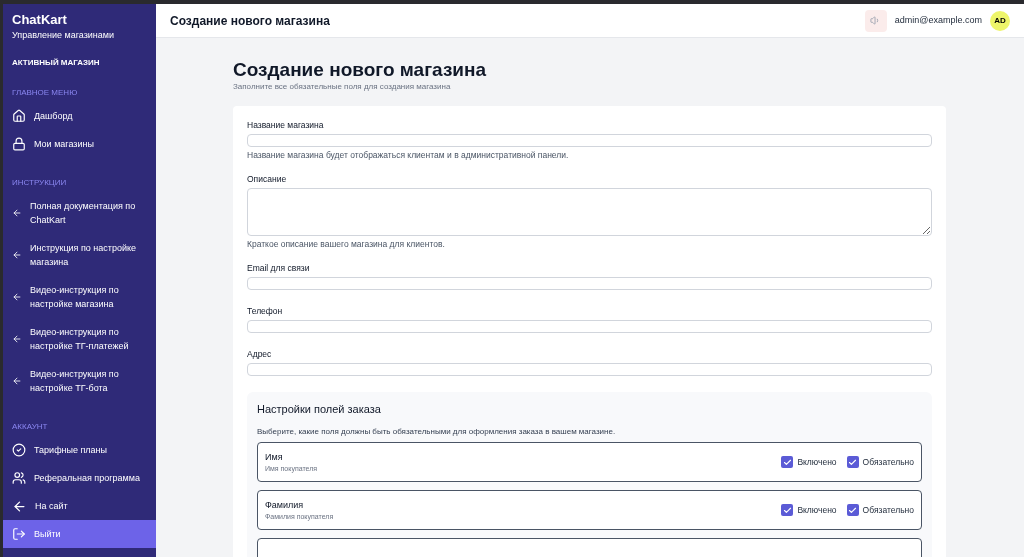  I want to click on section-description: Выберите, какие поля должны быть обязательными для оформления заказа в вашем магазине., so click(437, 432).